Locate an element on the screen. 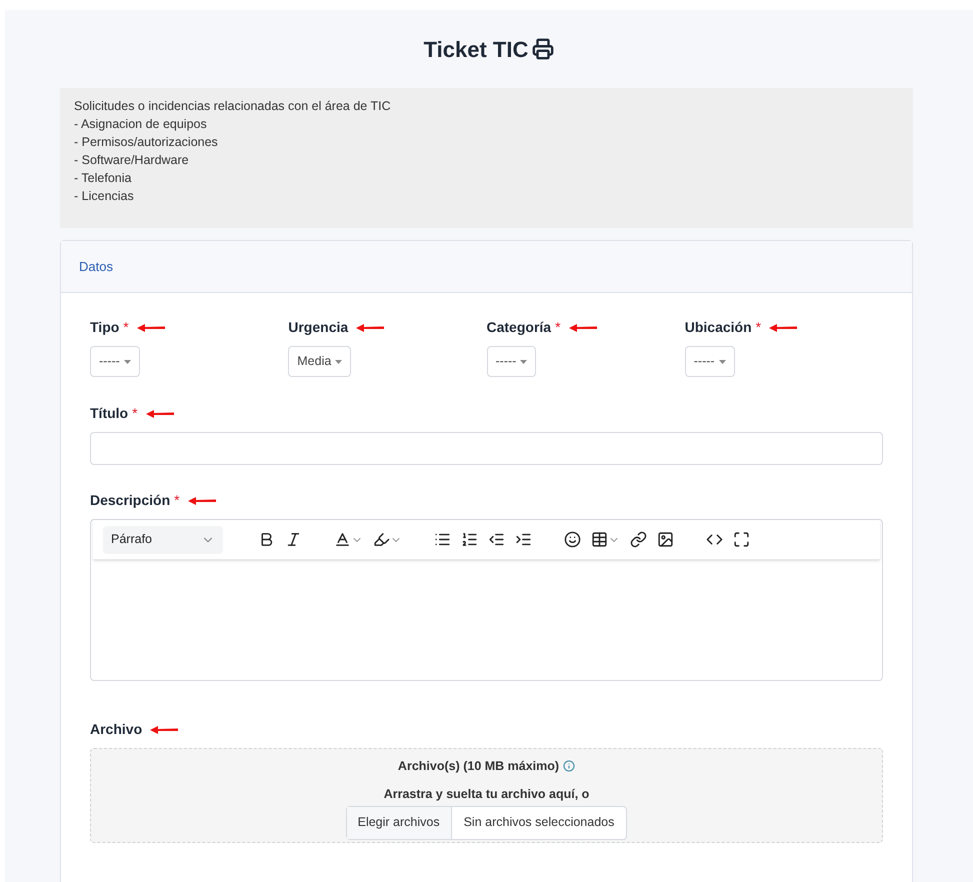  file-drop-zone: Archivo(s) (10 MB máximo) Arrastra y suelta tu archivo aquí, o Elegir archivos Sin archivos seleccionados is located at coordinates (486, 795).